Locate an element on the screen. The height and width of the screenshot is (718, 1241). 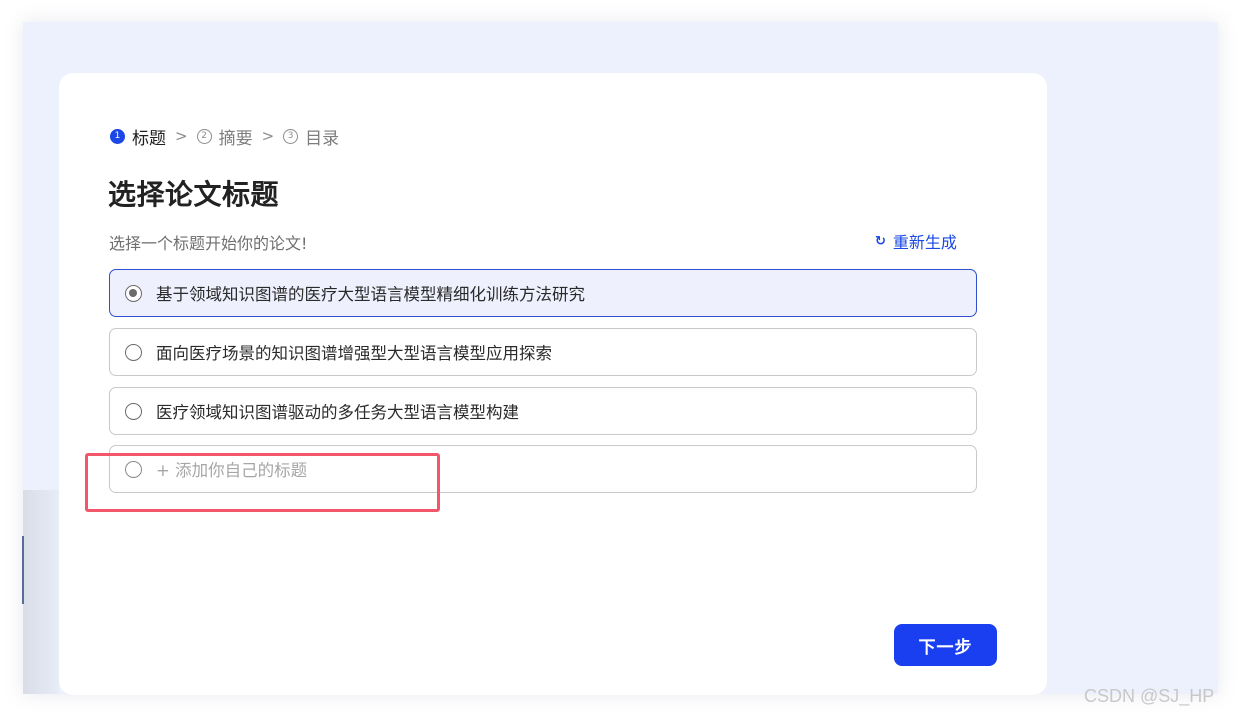
next-step-button: 下一步 is located at coordinates (945, 645).